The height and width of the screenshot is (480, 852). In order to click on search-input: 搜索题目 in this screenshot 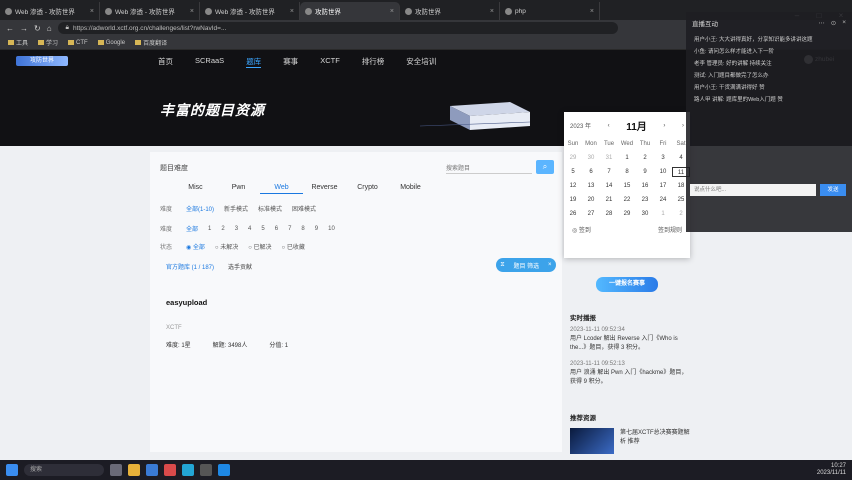, I will do `click(489, 167)`.